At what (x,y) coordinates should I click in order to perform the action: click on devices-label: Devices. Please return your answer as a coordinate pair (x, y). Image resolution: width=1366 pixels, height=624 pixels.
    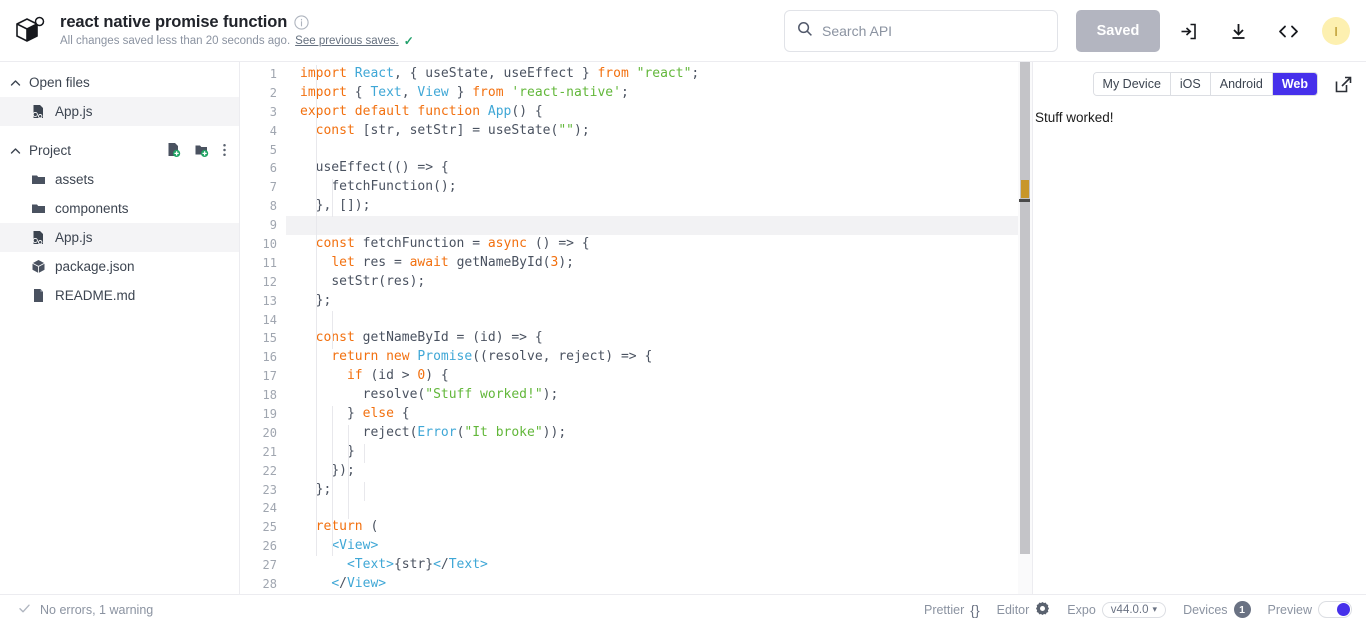
    Looking at the image, I should click on (1205, 609).